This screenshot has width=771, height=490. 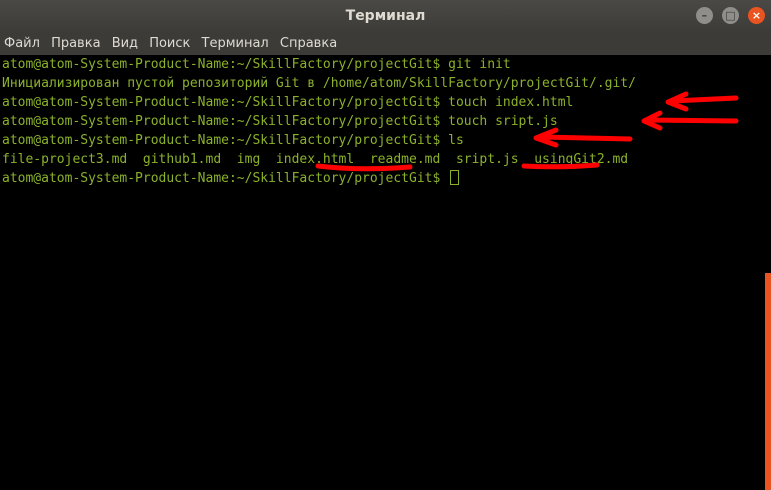 I want to click on minimize-button: –, so click(x=704, y=15).